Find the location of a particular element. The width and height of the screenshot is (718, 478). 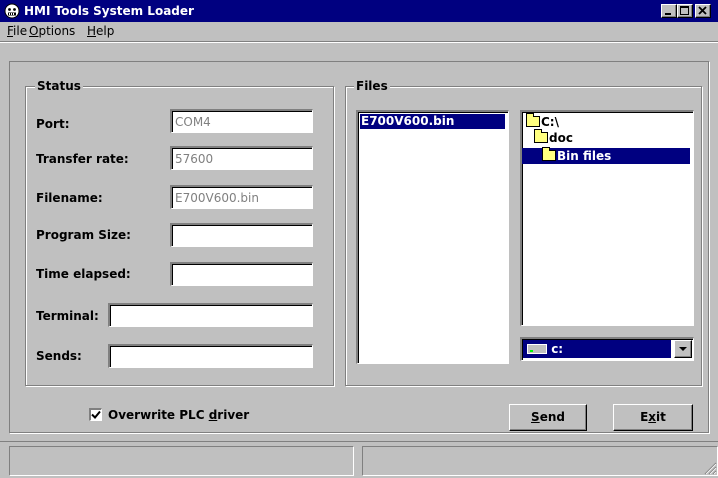

menu-file: File is located at coordinates (17, 31).